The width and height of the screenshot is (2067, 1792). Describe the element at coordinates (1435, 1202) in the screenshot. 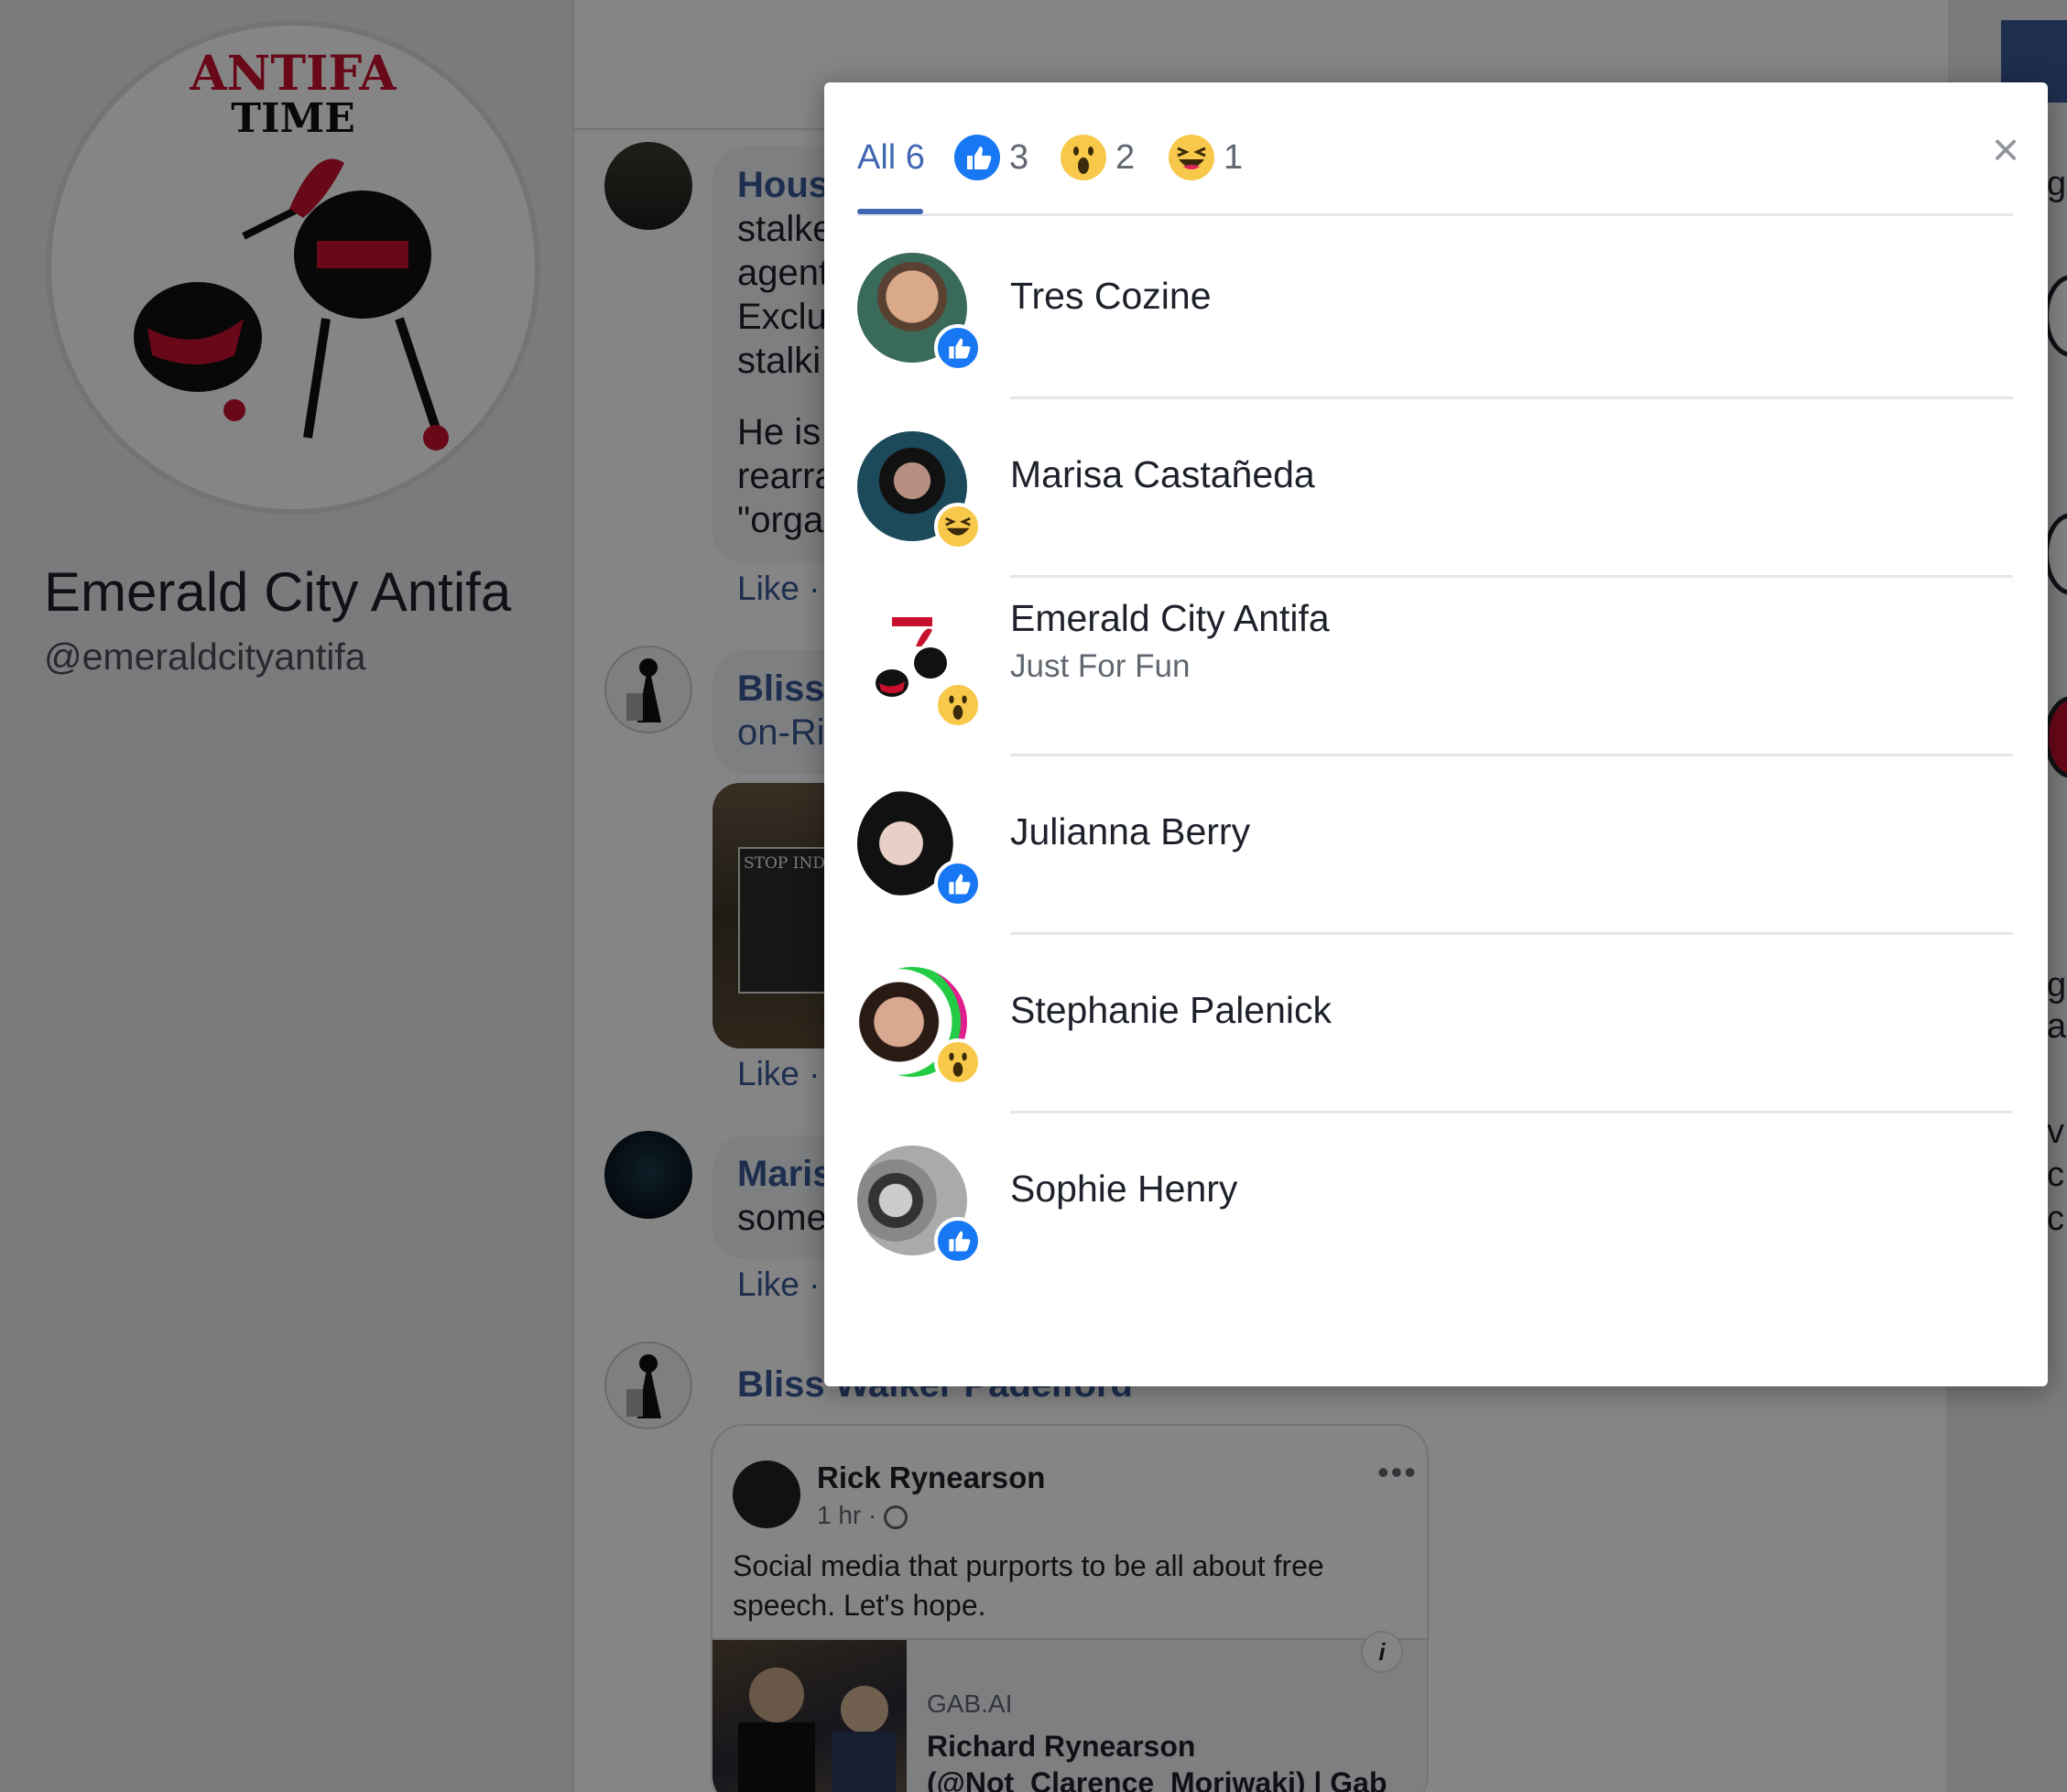

I see `reactor-row: Sophie Henry` at that location.